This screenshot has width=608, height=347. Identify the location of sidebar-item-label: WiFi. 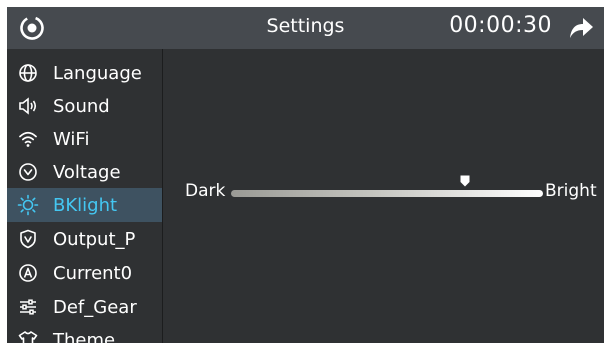
(71, 139).